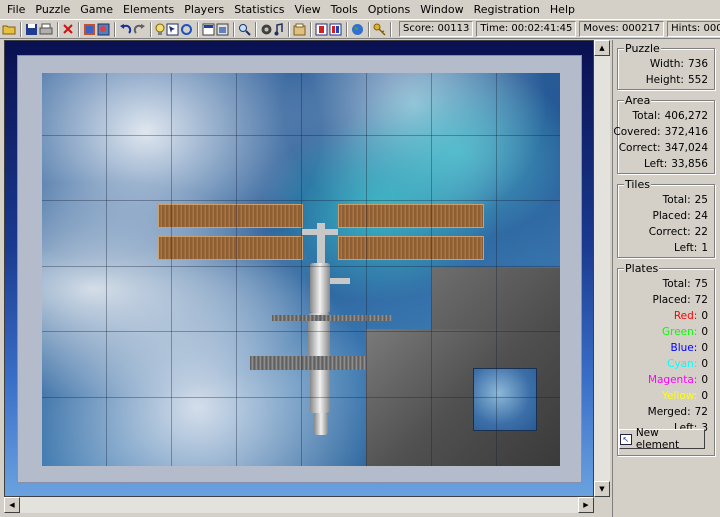  What do you see at coordinates (208, 29) in the screenshot?
I see `view-icon` at bounding box center [208, 29].